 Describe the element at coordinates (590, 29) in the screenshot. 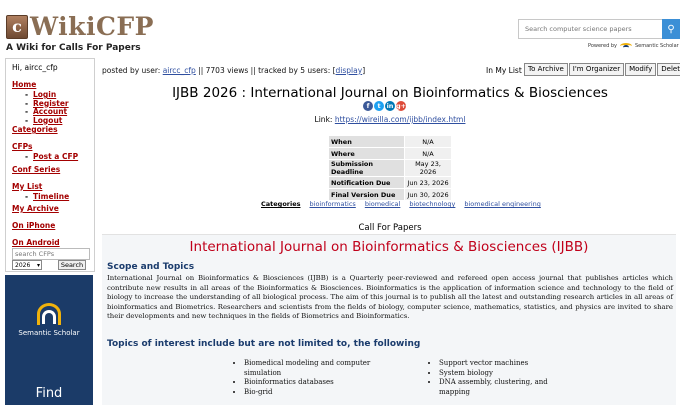

I see `paper-search-input` at that location.